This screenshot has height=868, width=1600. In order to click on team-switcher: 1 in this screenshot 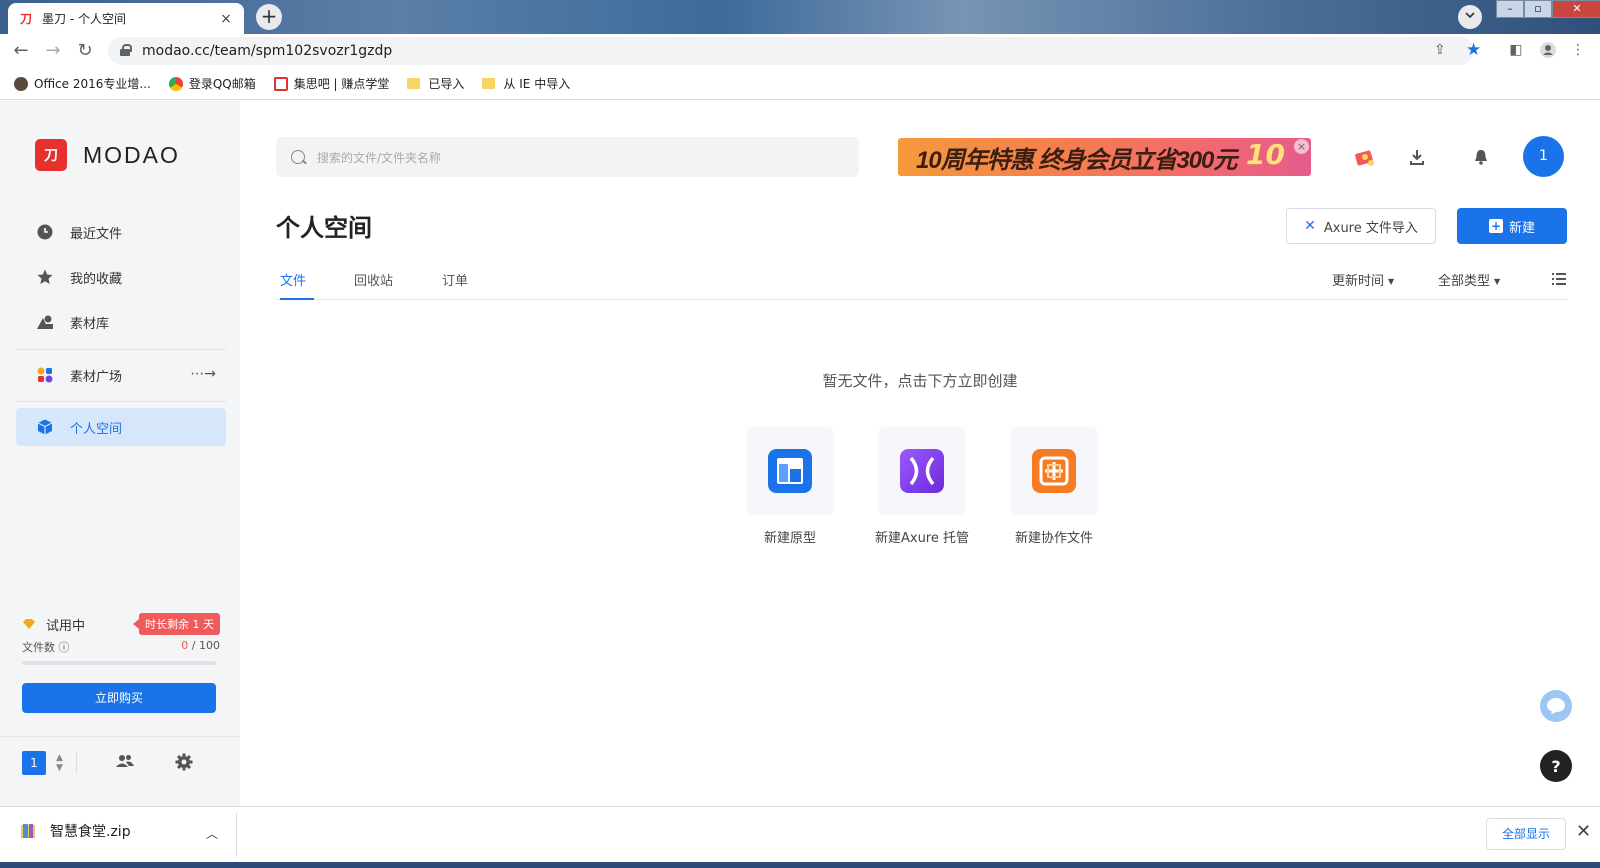, I will do `click(34, 763)`.